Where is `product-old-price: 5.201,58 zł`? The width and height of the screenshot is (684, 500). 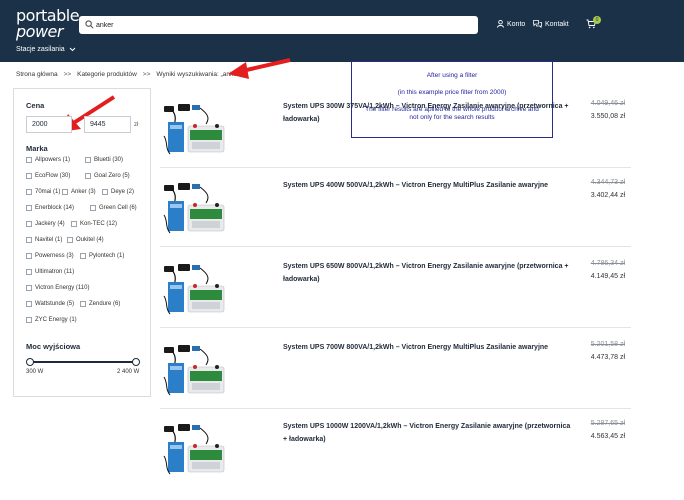 product-old-price: 5.201,58 zł is located at coordinates (607, 344).